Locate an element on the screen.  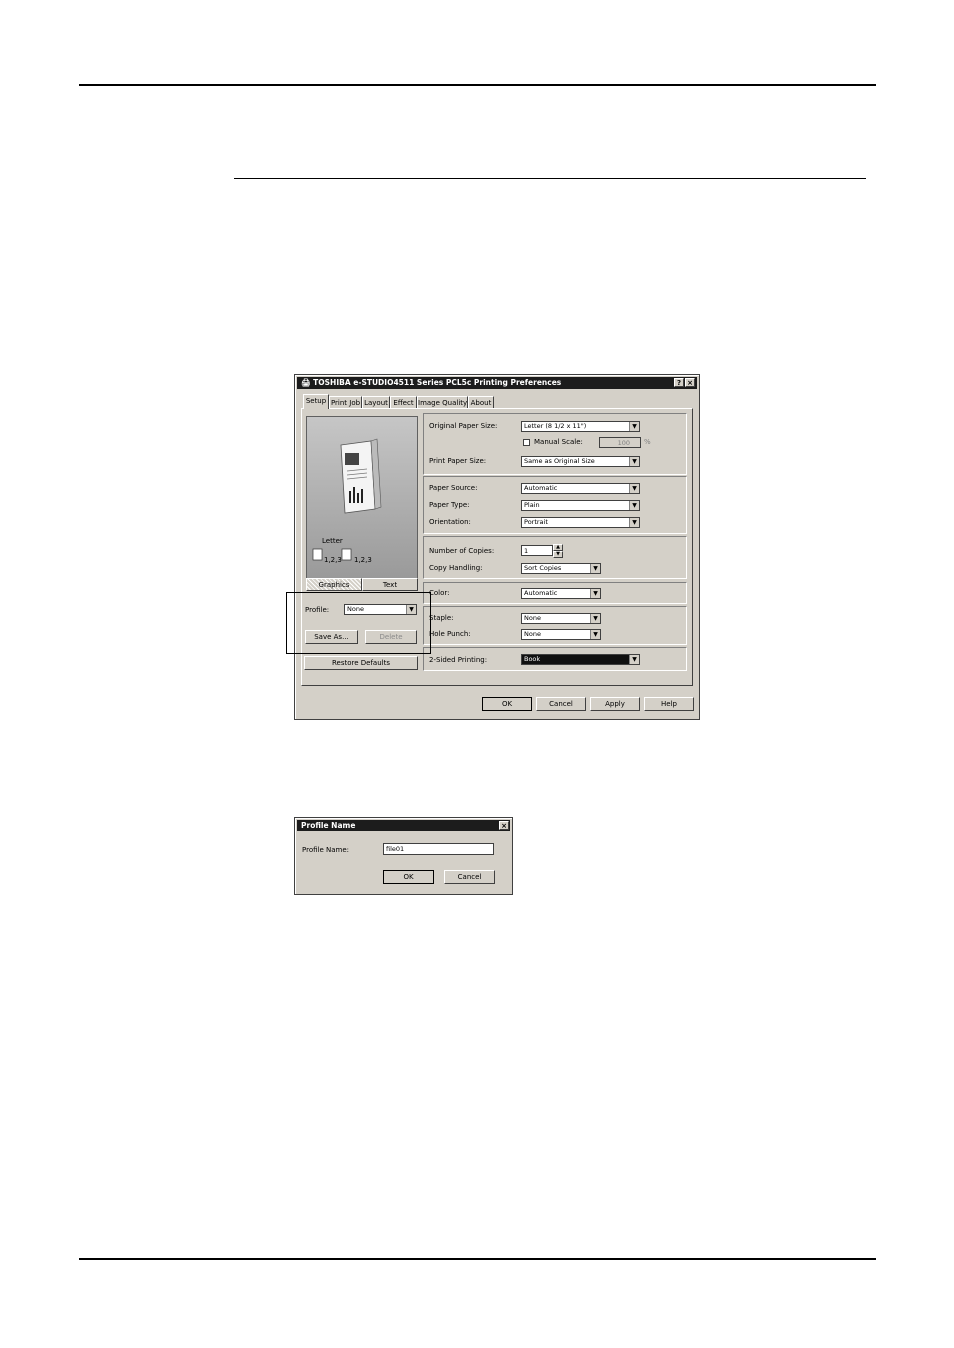
paper-size-caption: Letter is located at coordinates (332, 541).